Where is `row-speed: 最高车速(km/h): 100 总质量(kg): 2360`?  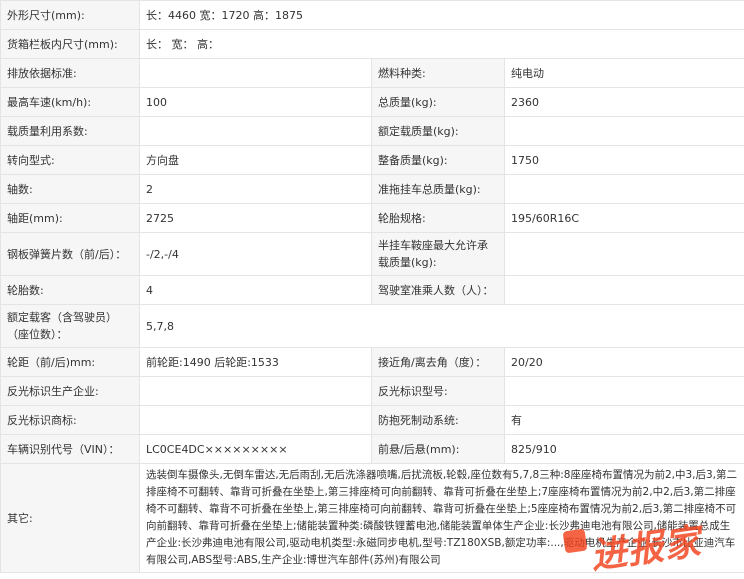
row-speed: 最高车速(km/h): 100 总质量(kg): 2360 is located at coordinates (372, 102).